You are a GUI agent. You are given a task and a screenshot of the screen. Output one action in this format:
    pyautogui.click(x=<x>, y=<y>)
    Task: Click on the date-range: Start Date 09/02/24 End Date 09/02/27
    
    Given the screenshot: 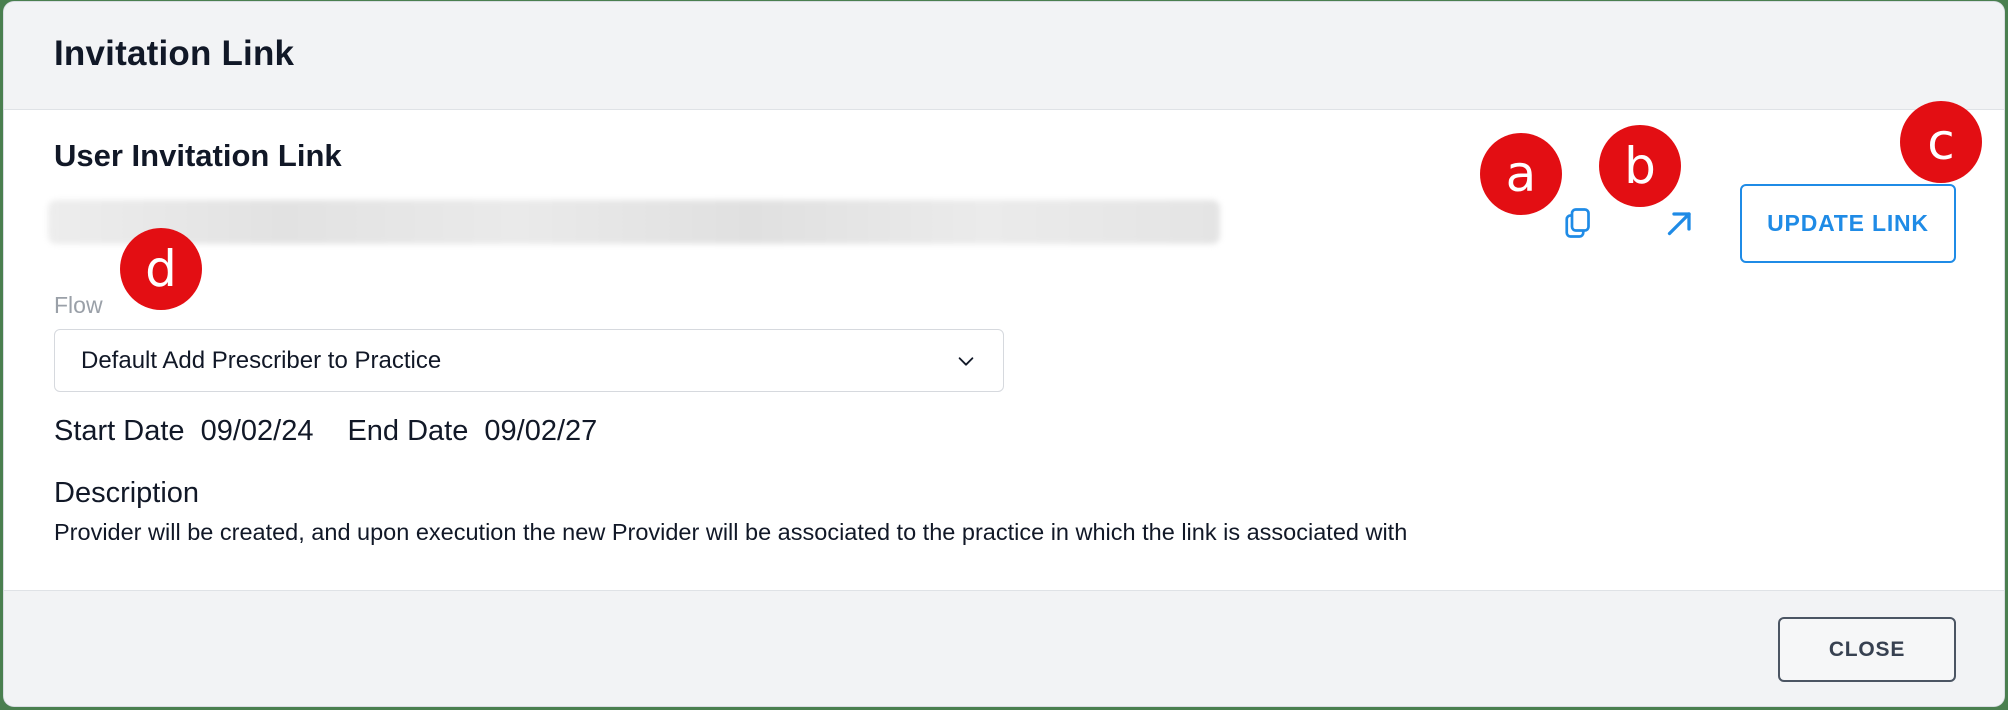 What is the action you would take?
    pyautogui.click(x=325, y=431)
    